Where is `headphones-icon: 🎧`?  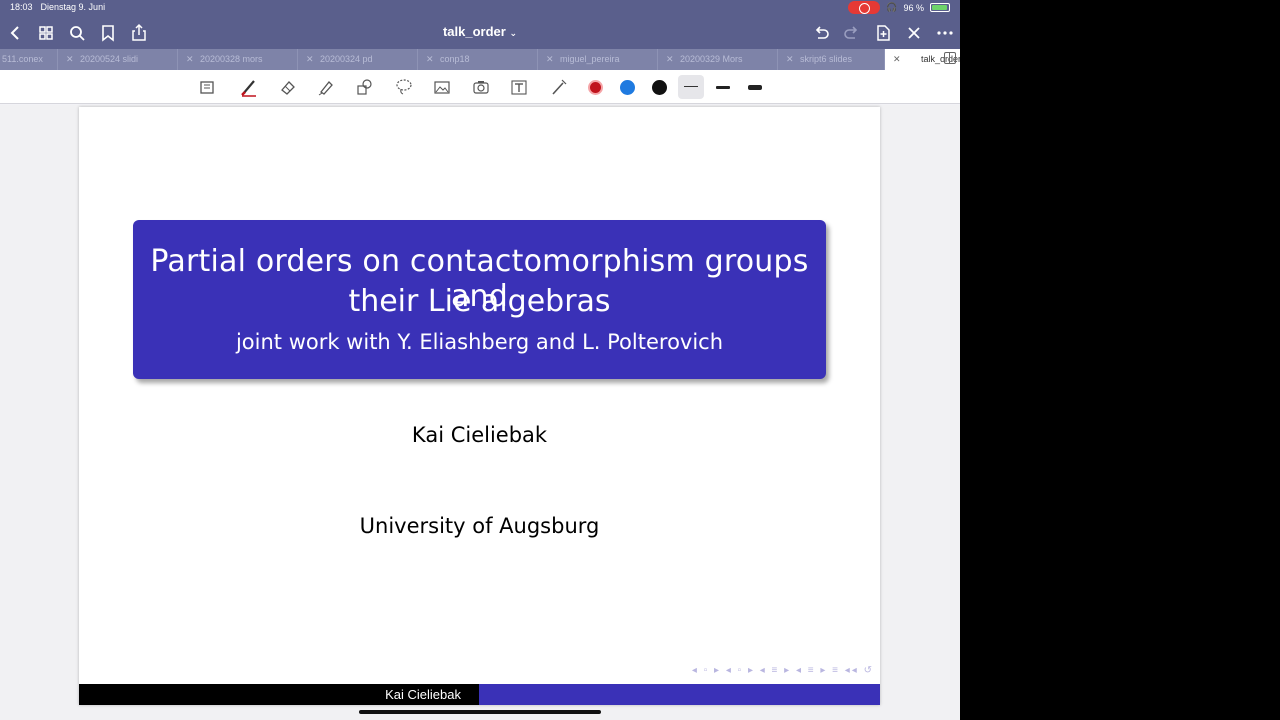 headphones-icon: 🎧 is located at coordinates (892, 7).